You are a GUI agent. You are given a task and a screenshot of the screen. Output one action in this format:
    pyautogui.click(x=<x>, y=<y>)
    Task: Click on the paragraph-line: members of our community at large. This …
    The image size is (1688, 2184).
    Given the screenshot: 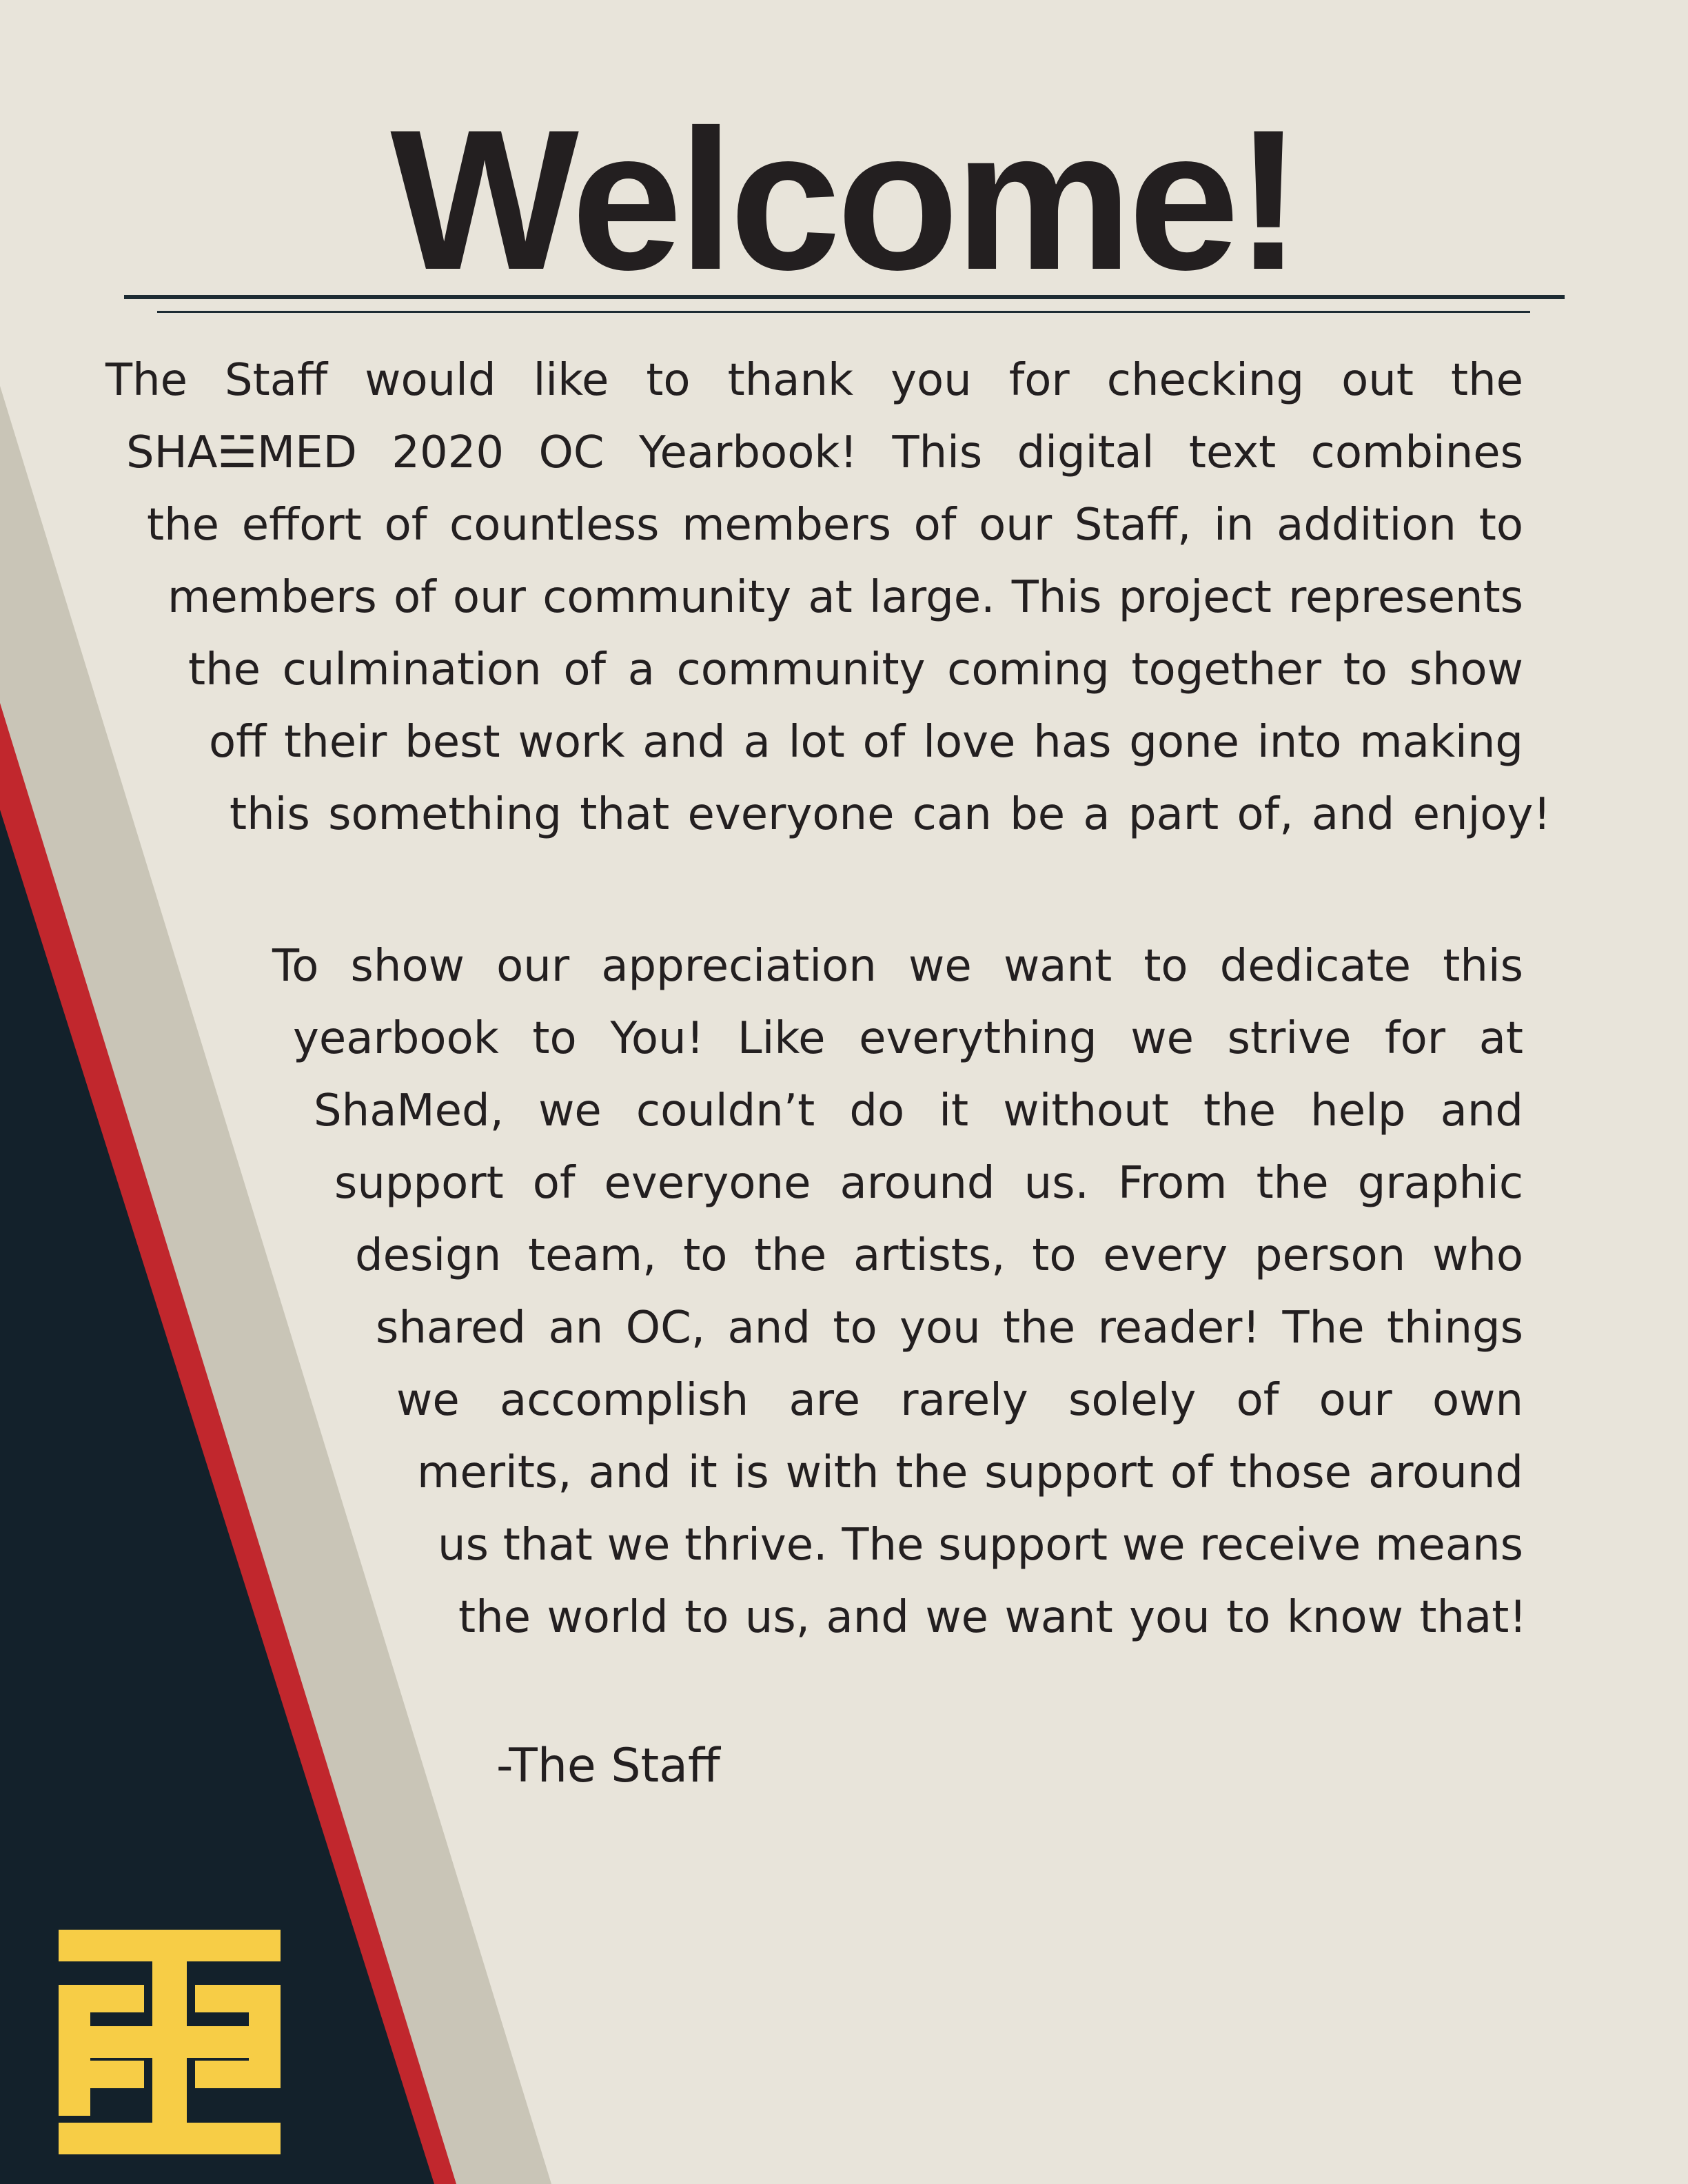 What is the action you would take?
    pyautogui.click(x=845, y=597)
    